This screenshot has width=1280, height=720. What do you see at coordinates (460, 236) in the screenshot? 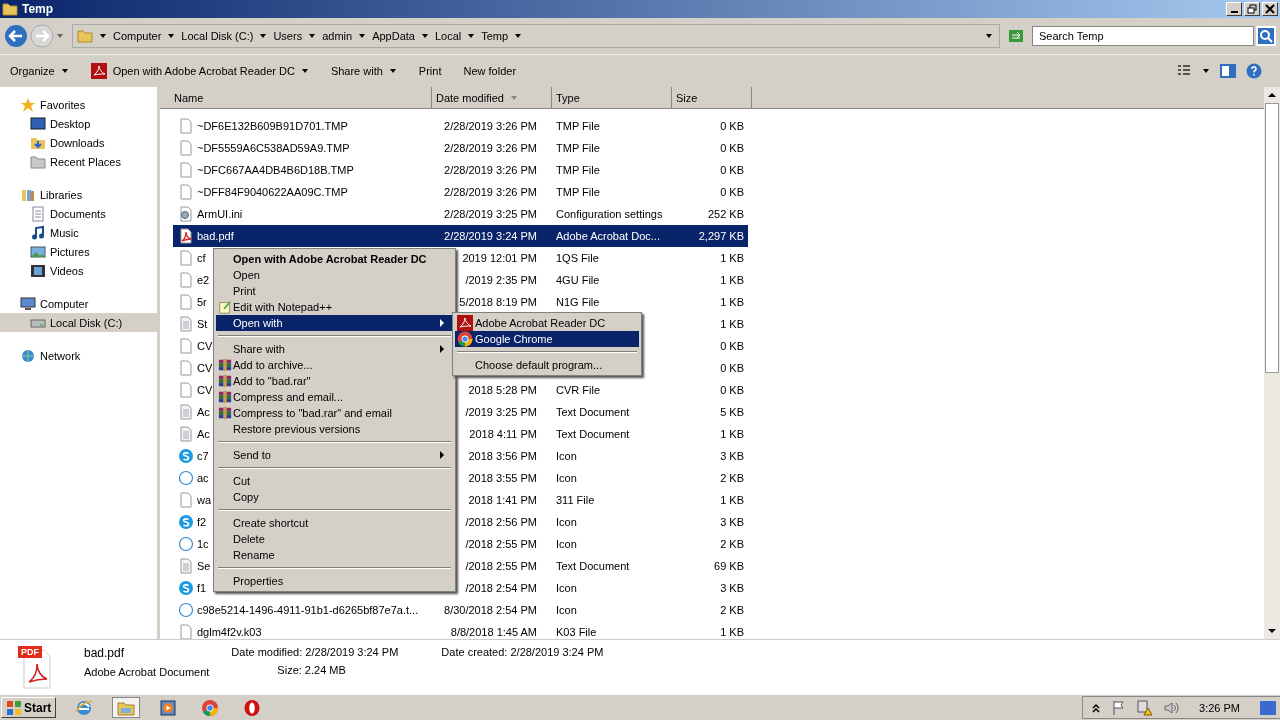
I see `selected-row: bad.pdf 2/28/2019 3:24 PM Adobe Acrobat Doc... 2,297 KB` at bounding box center [460, 236].